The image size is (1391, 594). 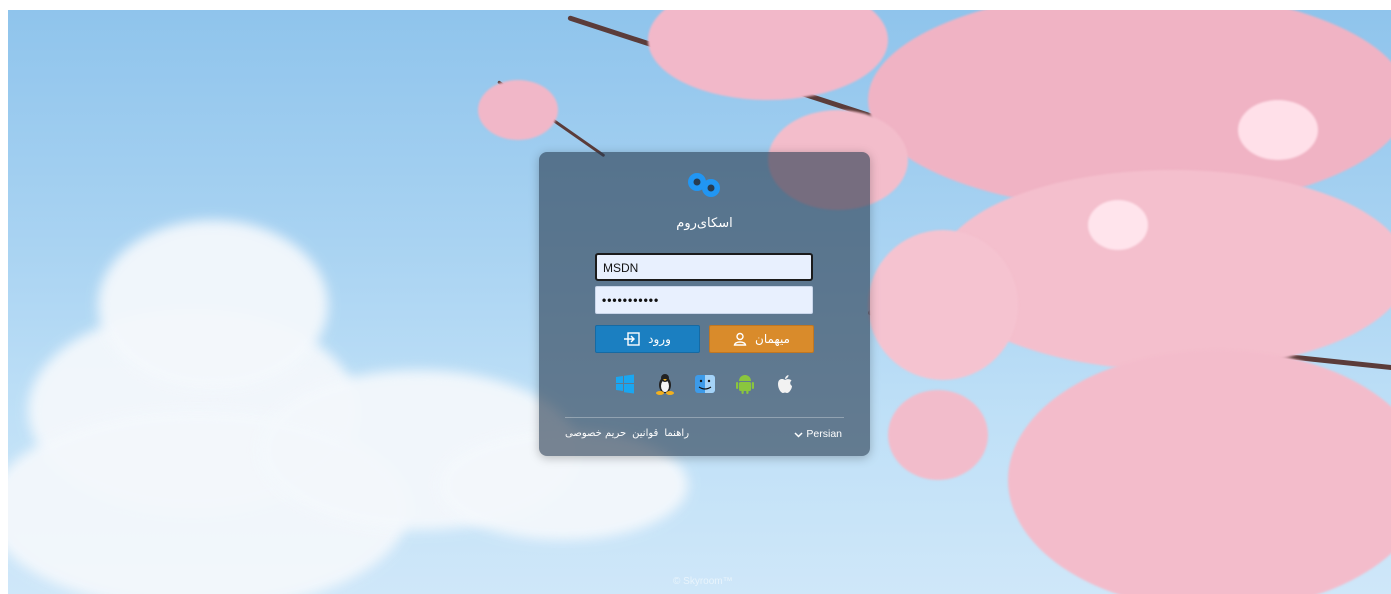 What do you see at coordinates (785, 384) in the screenshot?
I see `apple-icon` at bounding box center [785, 384].